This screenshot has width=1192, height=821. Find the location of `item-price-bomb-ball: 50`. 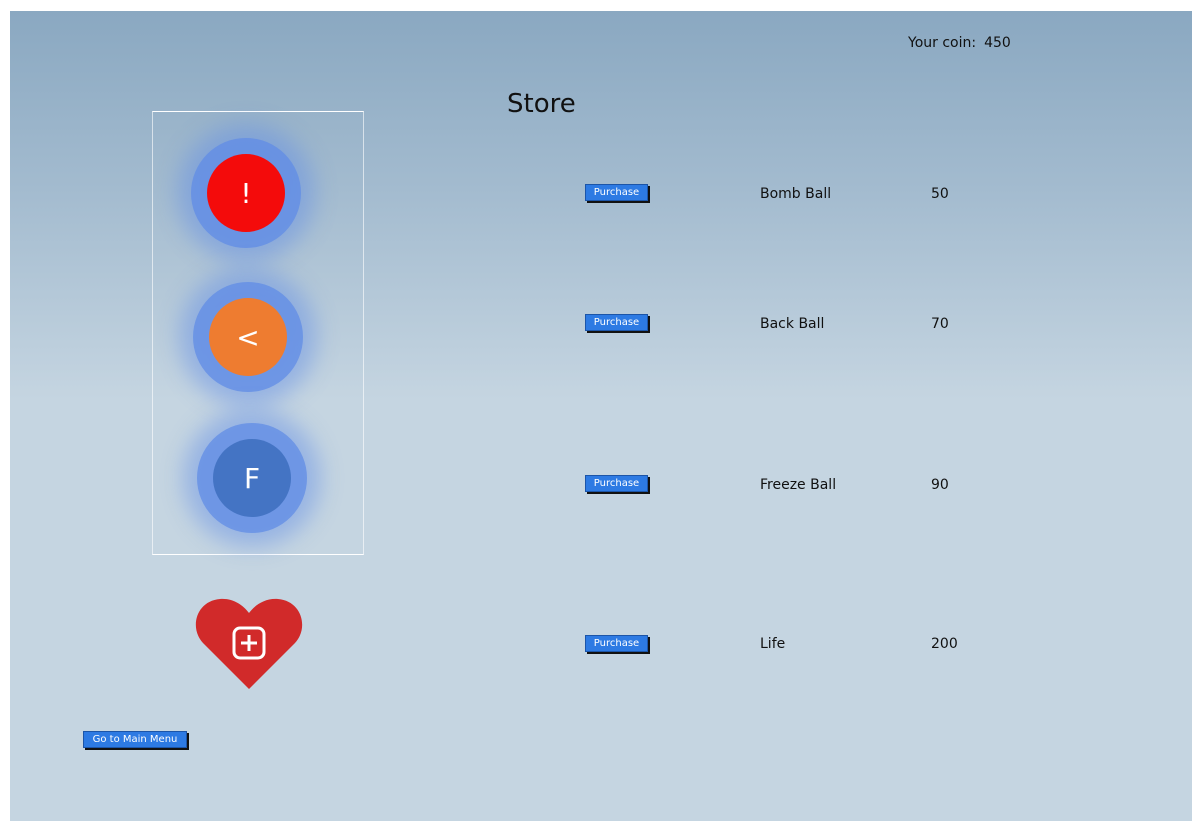

item-price-bomb-ball: 50 is located at coordinates (940, 194).